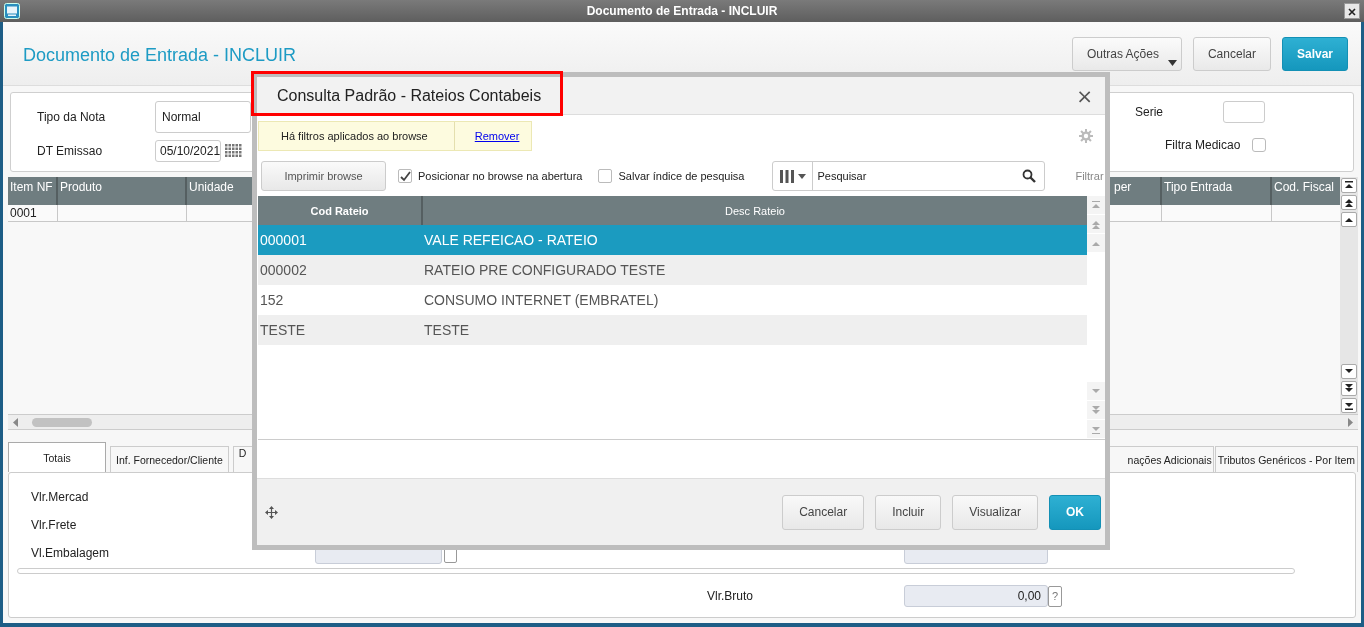  Describe the element at coordinates (1126, 53) in the screenshot. I see `actions-menu-button: Outras Ações` at that location.